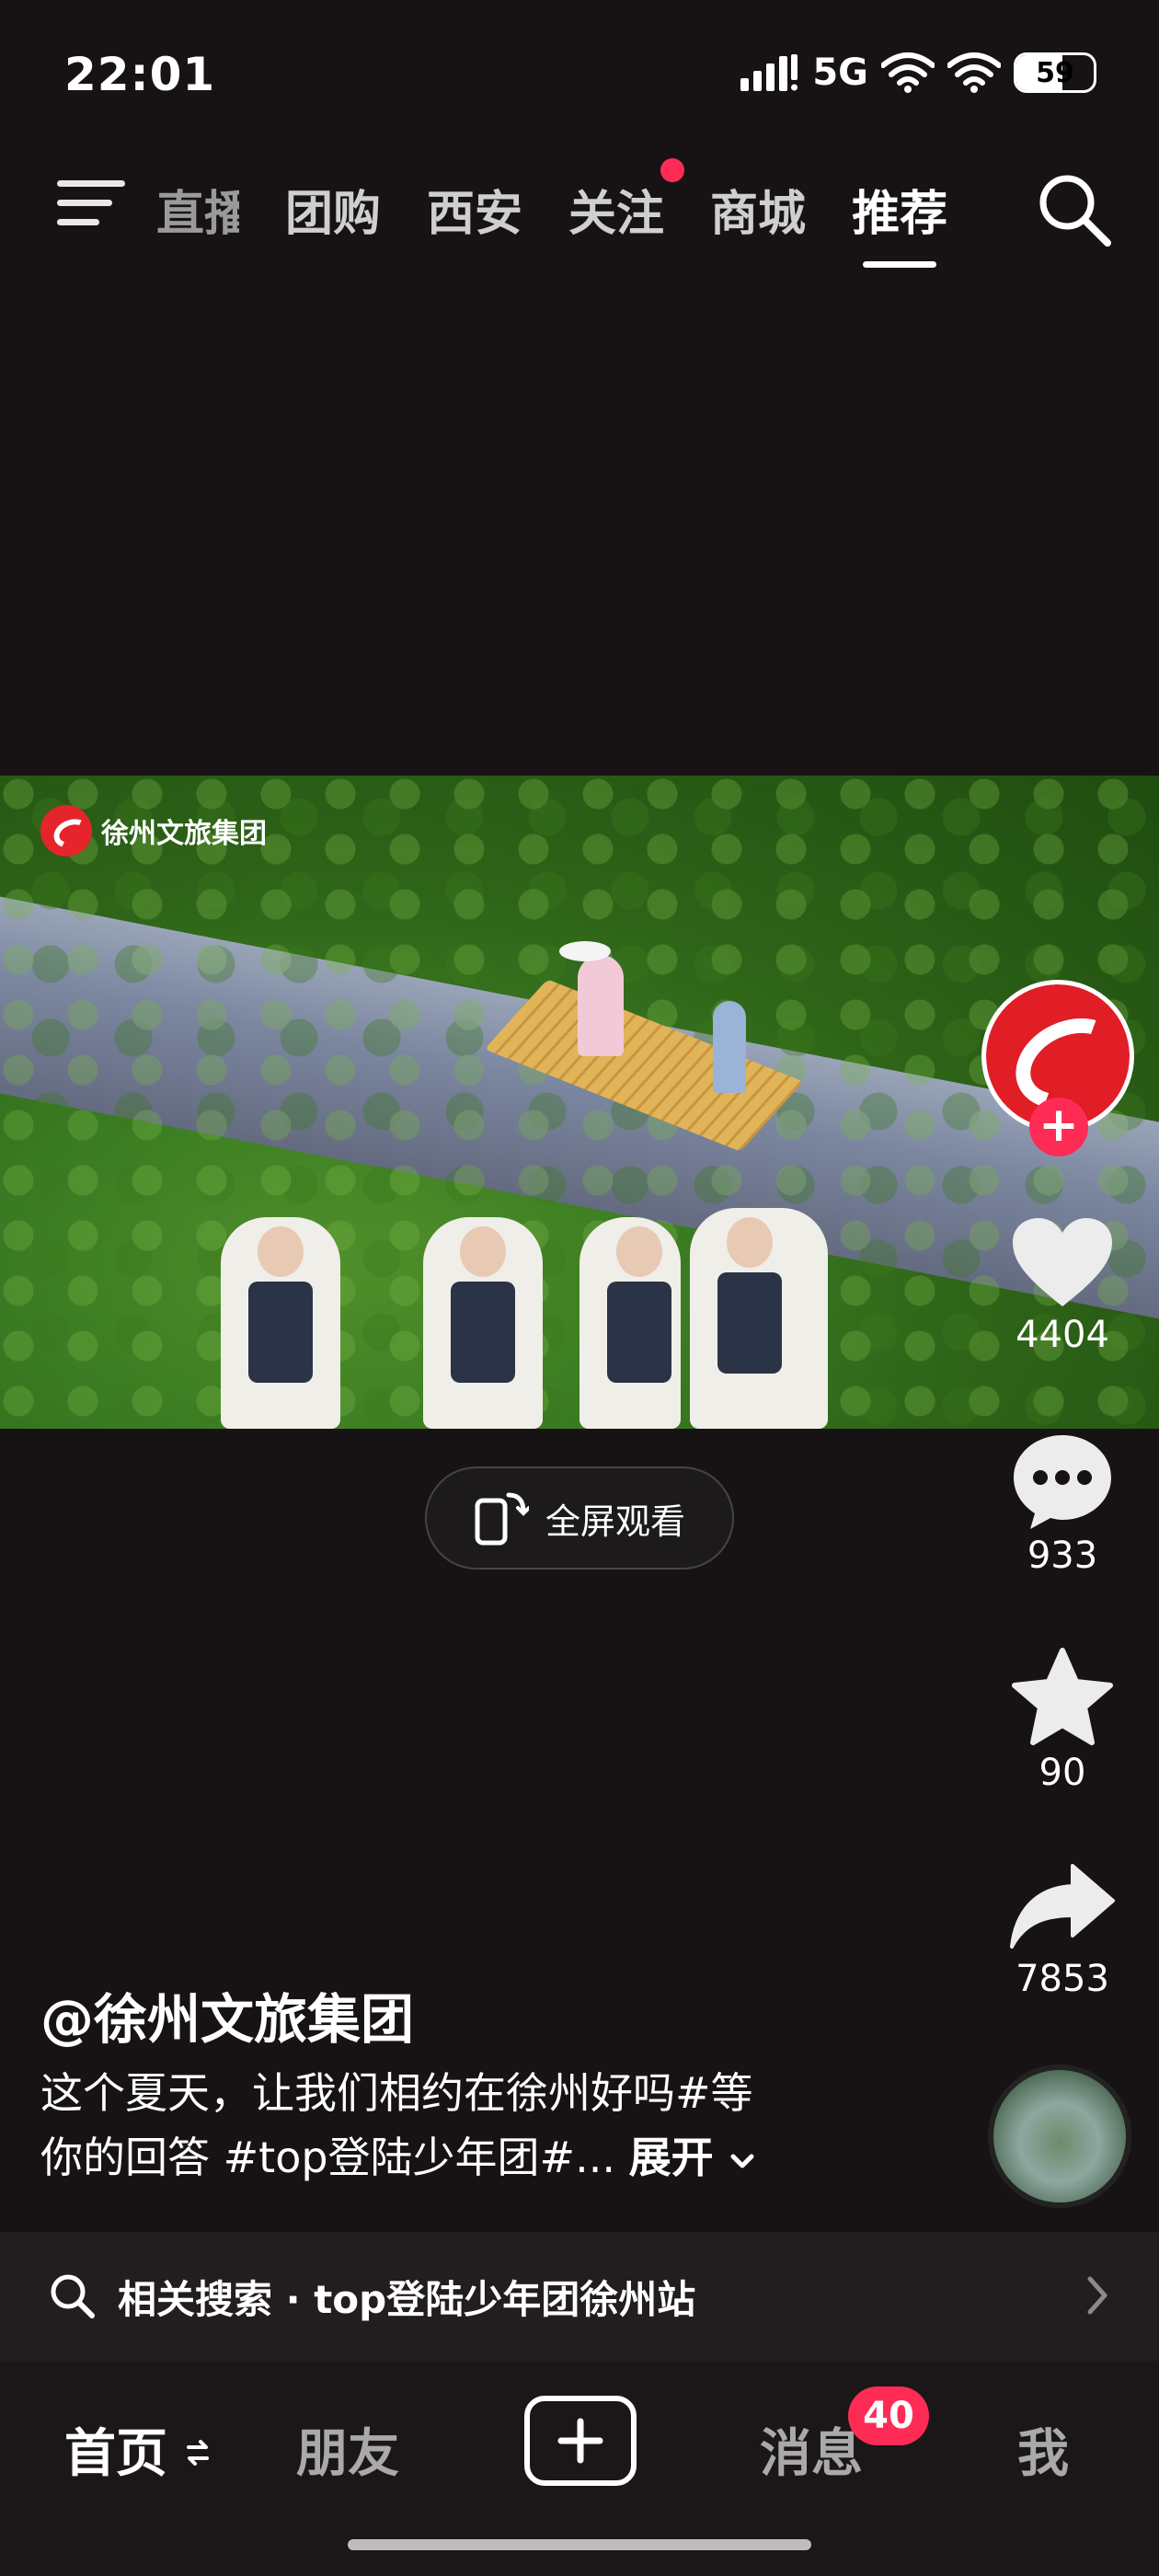 The image size is (1159, 2576). Describe the element at coordinates (1062, 1696) in the screenshot. I see `star-icon` at that location.